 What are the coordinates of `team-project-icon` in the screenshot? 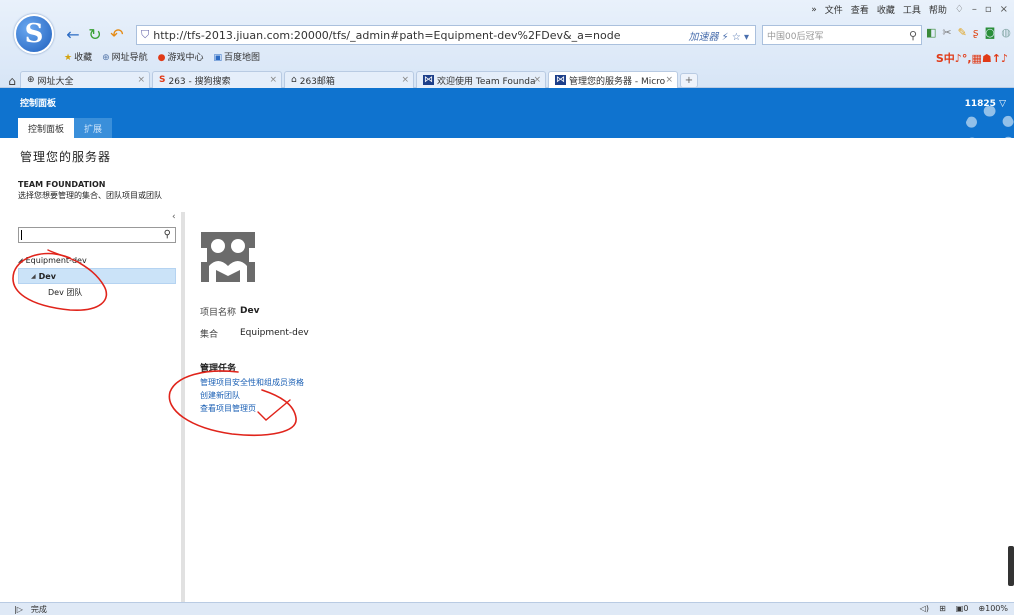 It's located at (228, 257).